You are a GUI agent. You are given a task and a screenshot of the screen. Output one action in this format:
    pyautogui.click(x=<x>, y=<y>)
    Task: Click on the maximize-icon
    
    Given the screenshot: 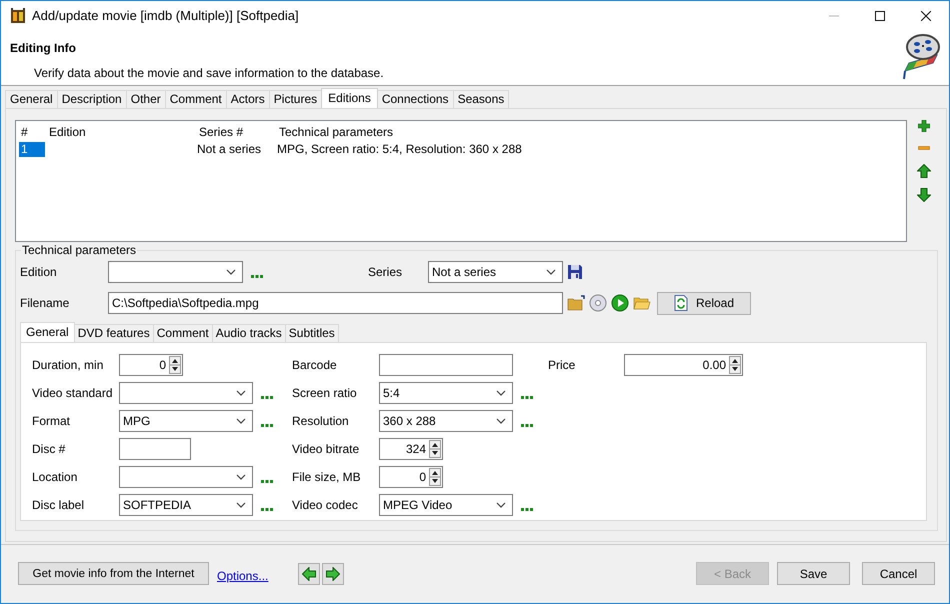 What is the action you would take?
    pyautogui.click(x=880, y=15)
    